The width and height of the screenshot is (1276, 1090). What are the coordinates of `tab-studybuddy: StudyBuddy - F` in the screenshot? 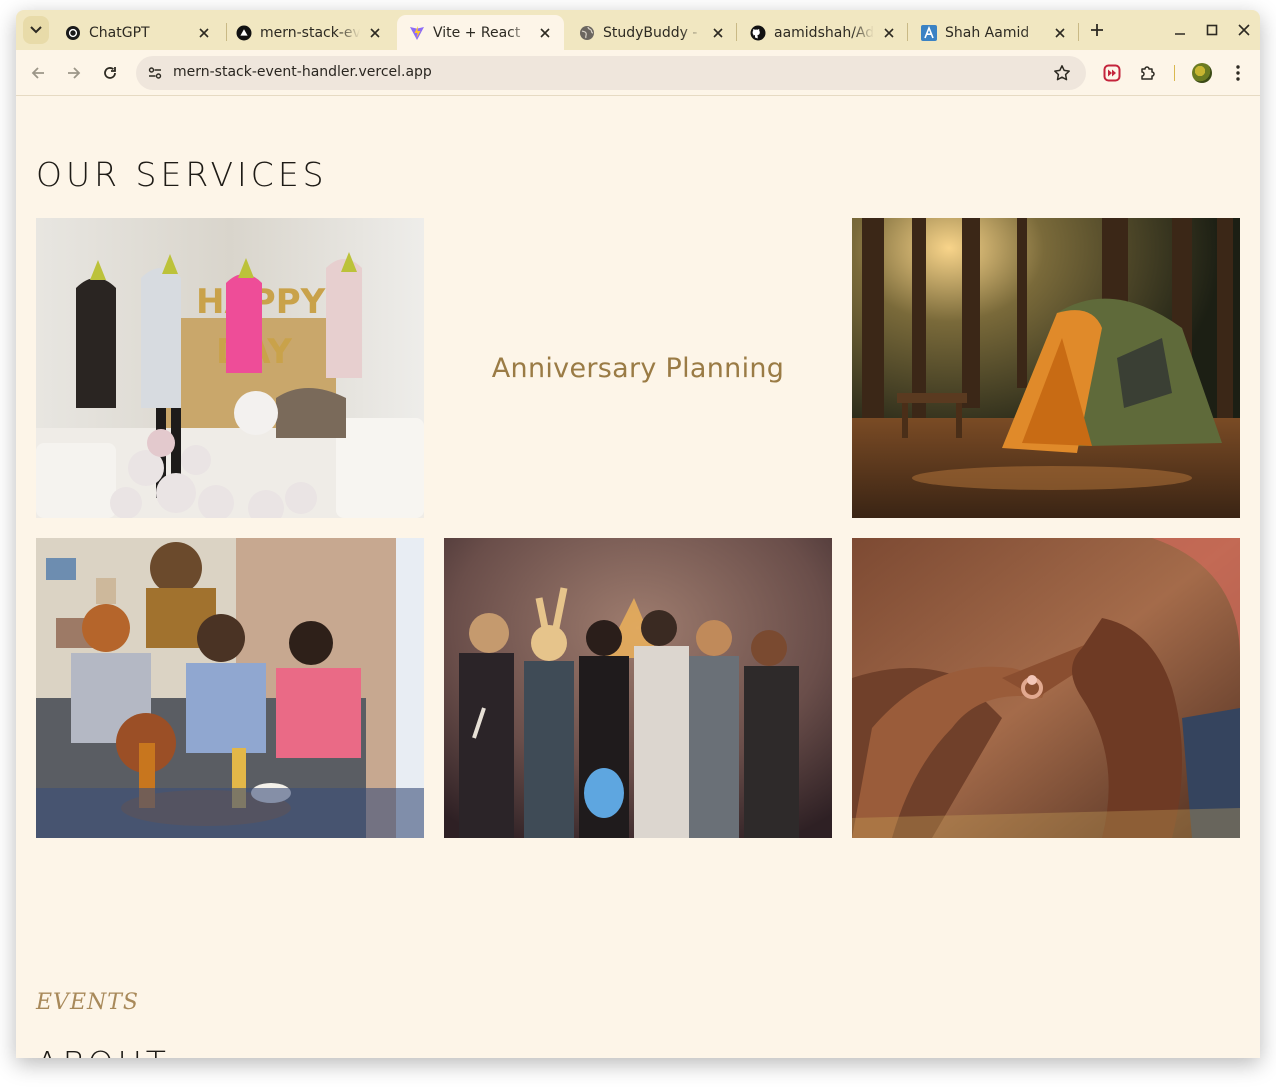 It's located at (652, 32).